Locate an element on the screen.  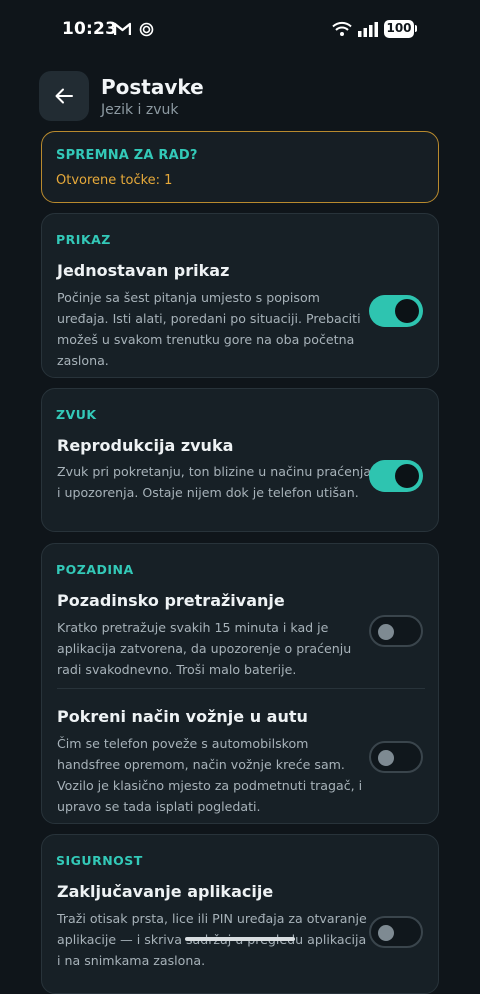
background-scan-toggle is located at coordinates (396, 631).